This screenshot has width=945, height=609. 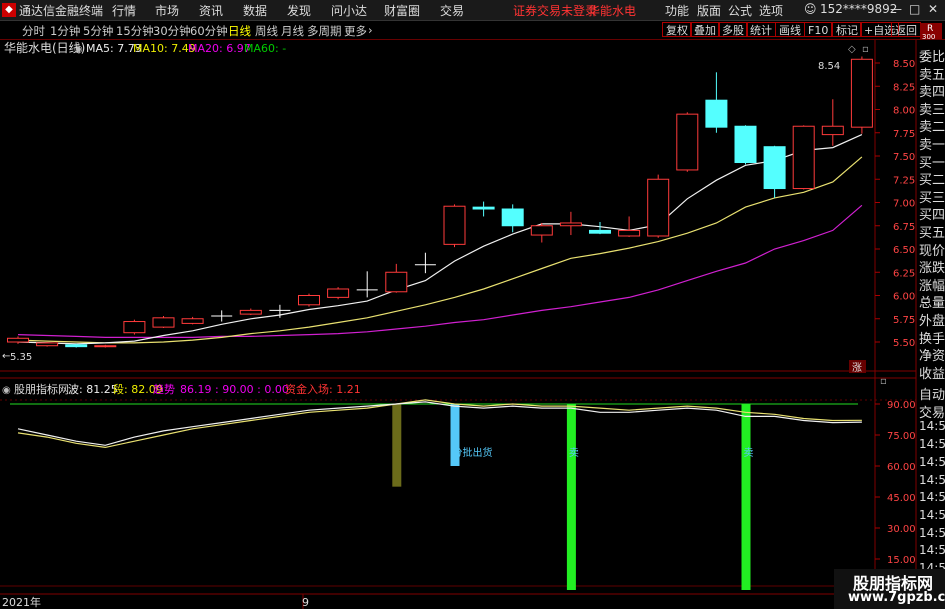 I want to click on price-axis-label: 8.25, so click(x=904, y=87).